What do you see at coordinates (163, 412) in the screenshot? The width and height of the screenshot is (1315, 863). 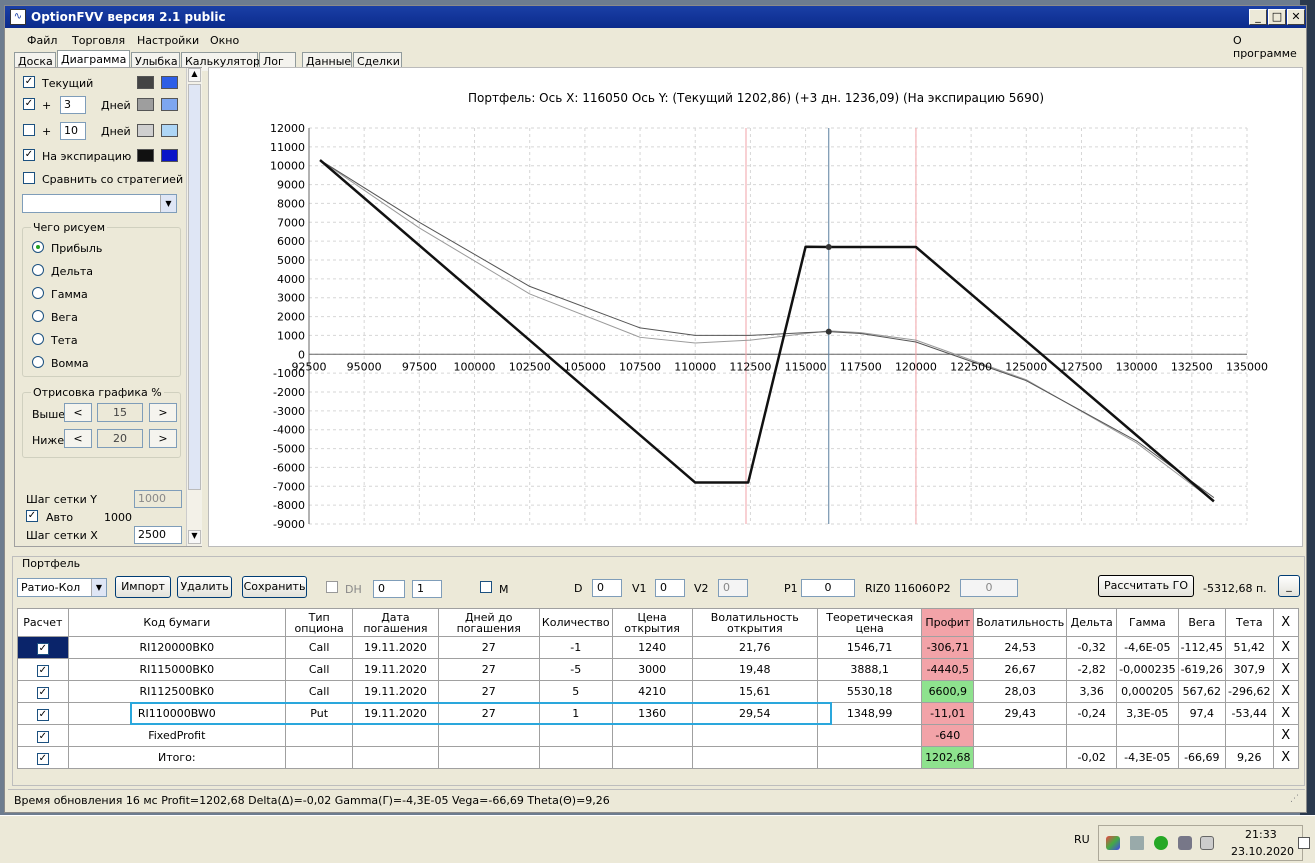 I see `above-increase-button: >` at bounding box center [163, 412].